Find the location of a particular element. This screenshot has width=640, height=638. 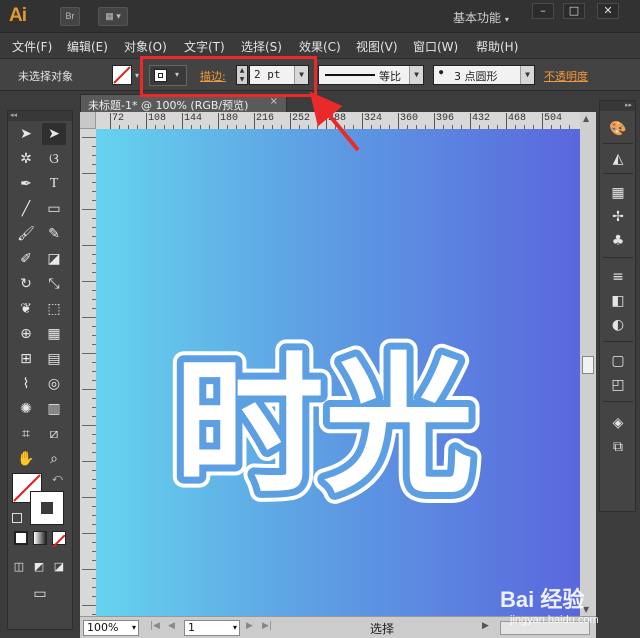

layers-panel-icon: ◈ is located at coordinates (618, 423).